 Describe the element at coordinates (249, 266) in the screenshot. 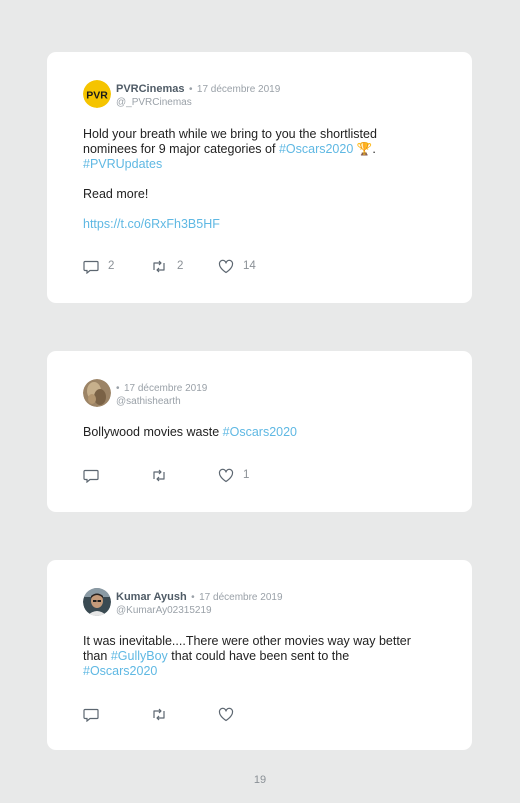

I see `like-count: 14` at that location.